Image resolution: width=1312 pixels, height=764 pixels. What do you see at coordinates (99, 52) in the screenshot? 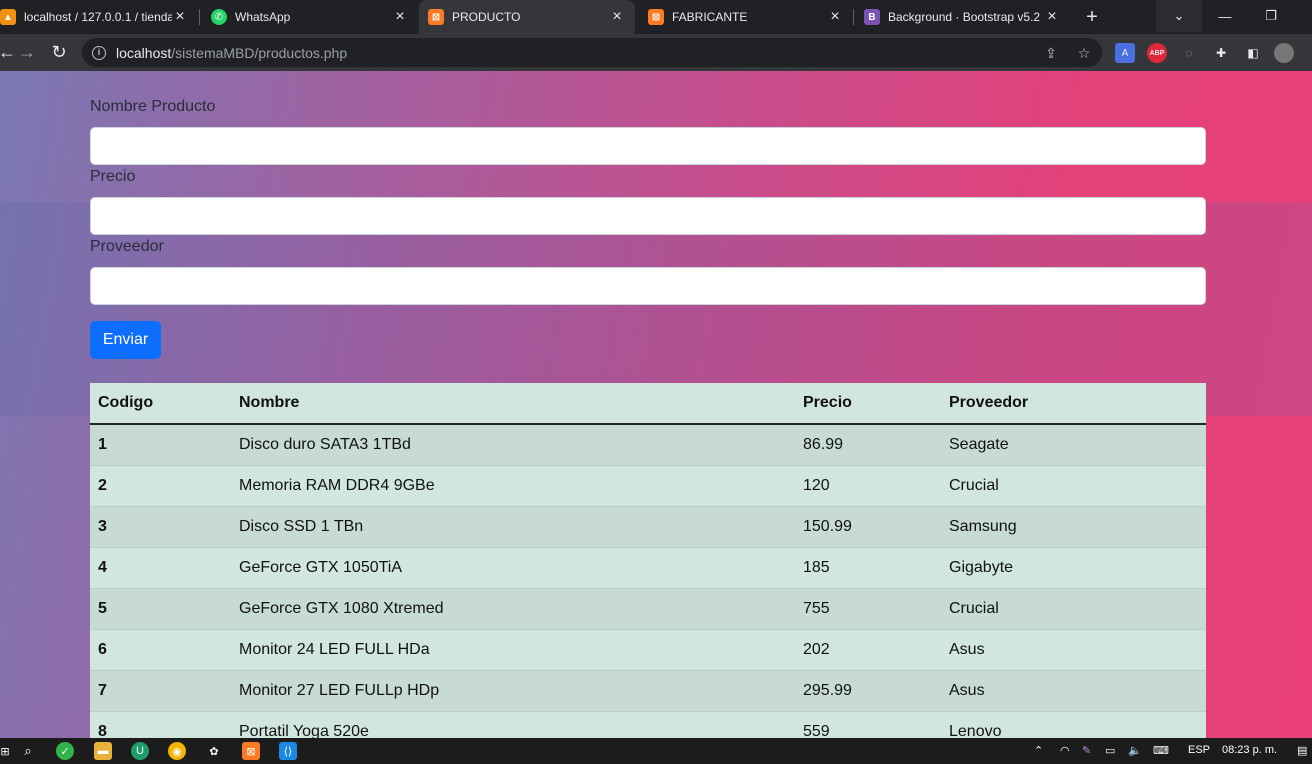
I see `site-info-icon: i` at bounding box center [99, 52].